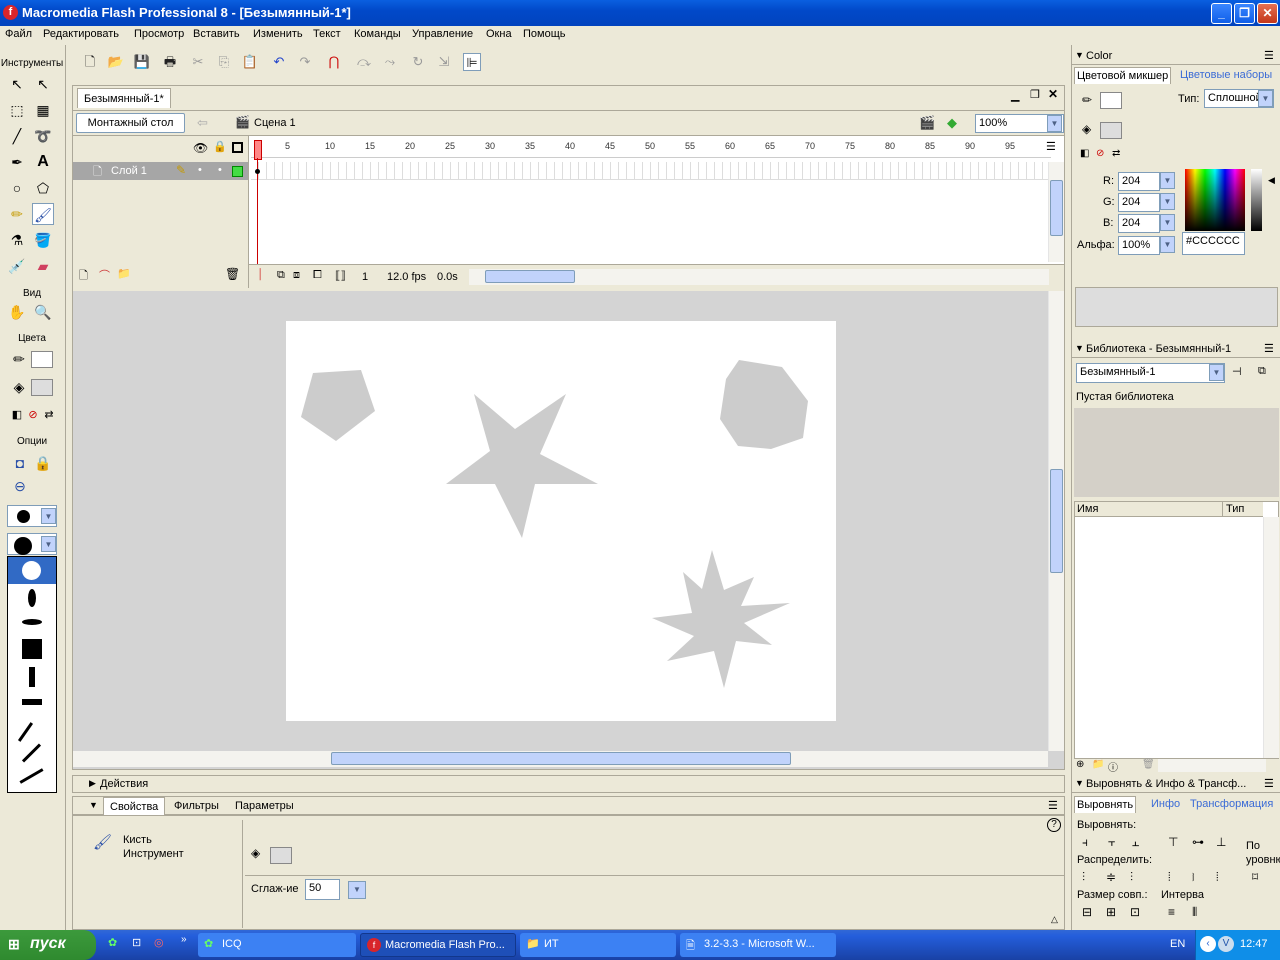 The image size is (1280, 960). Describe the element at coordinates (721, 619) in the screenshot. I see `eight-point-star-shape` at that location.